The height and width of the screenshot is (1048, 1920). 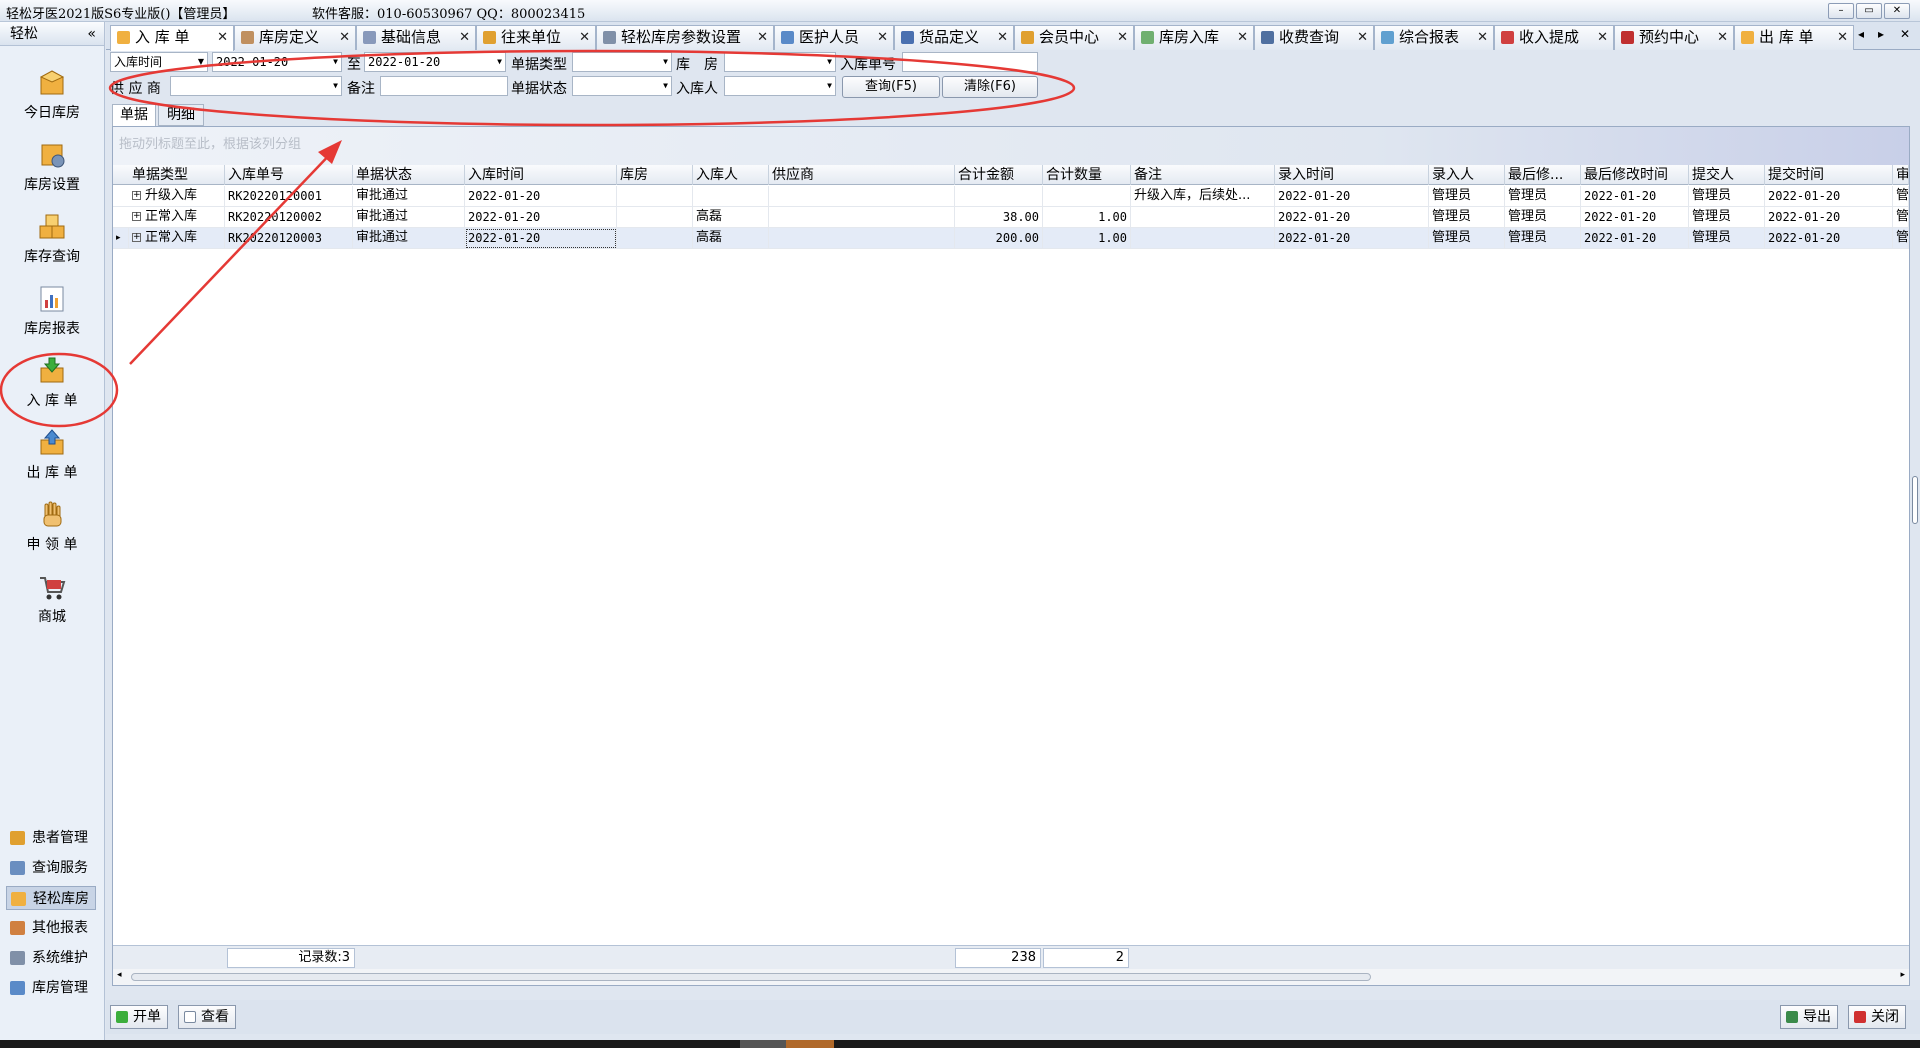 I want to click on query-button: 查询(F5), so click(x=891, y=87).